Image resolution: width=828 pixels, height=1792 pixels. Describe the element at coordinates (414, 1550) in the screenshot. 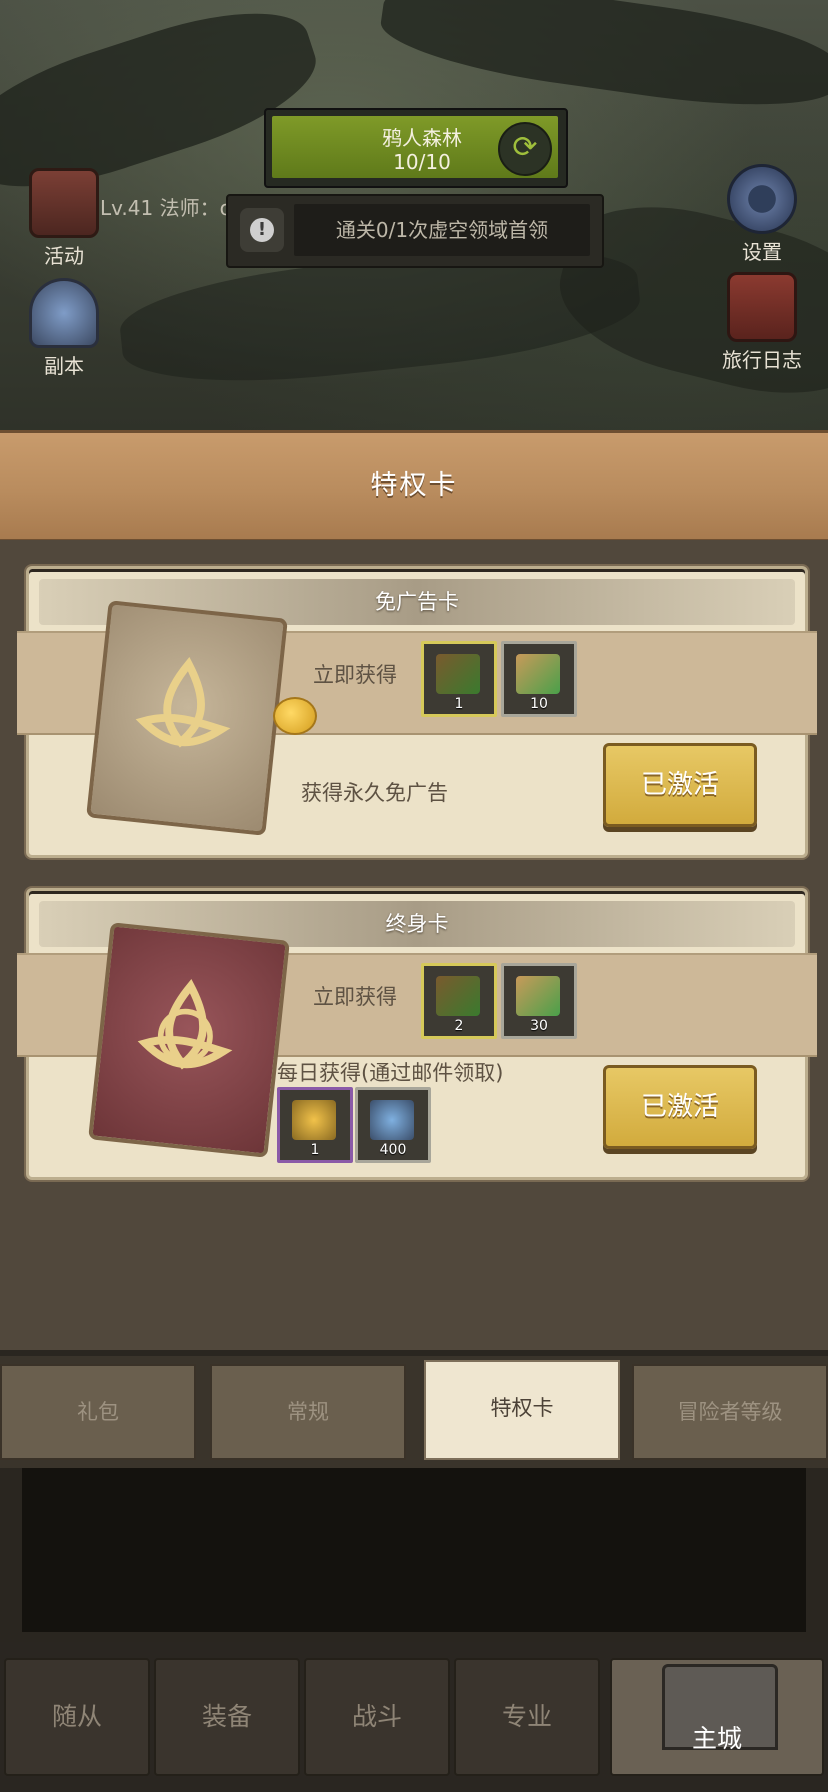

I see `empty-panel` at that location.